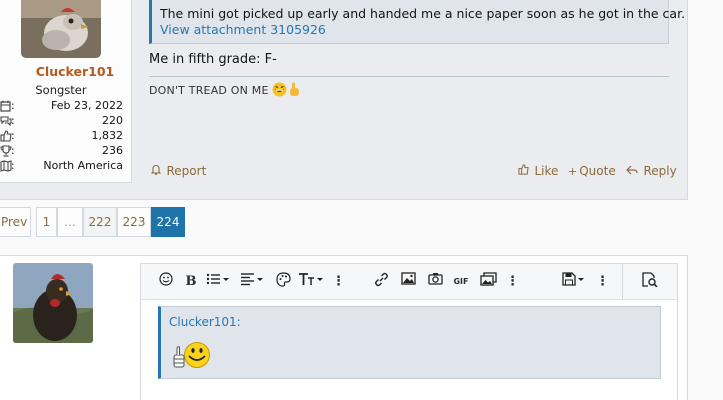  I want to click on quote-label: Quote, so click(597, 171).